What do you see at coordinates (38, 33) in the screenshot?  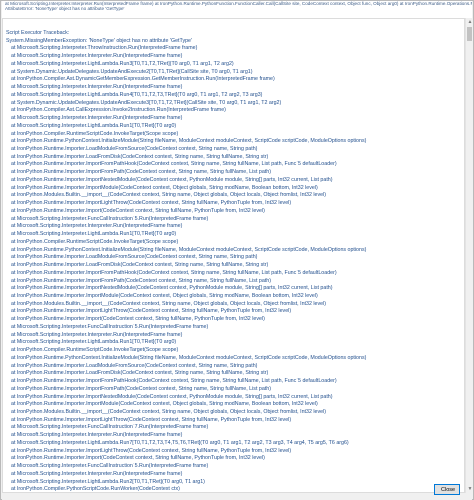 I see `traceback-title: Script Executor Traceback:` at bounding box center [38, 33].